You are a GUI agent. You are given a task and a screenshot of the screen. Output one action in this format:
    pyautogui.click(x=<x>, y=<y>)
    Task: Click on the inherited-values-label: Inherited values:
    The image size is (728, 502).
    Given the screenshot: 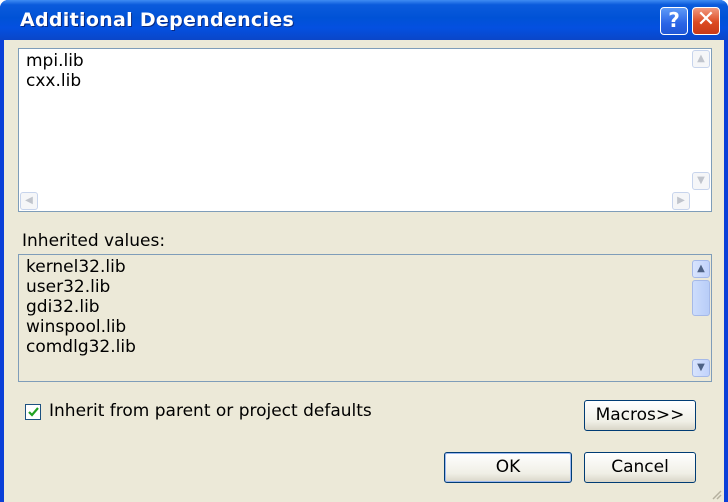 What is the action you would take?
    pyautogui.click(x=94, y=241)
    